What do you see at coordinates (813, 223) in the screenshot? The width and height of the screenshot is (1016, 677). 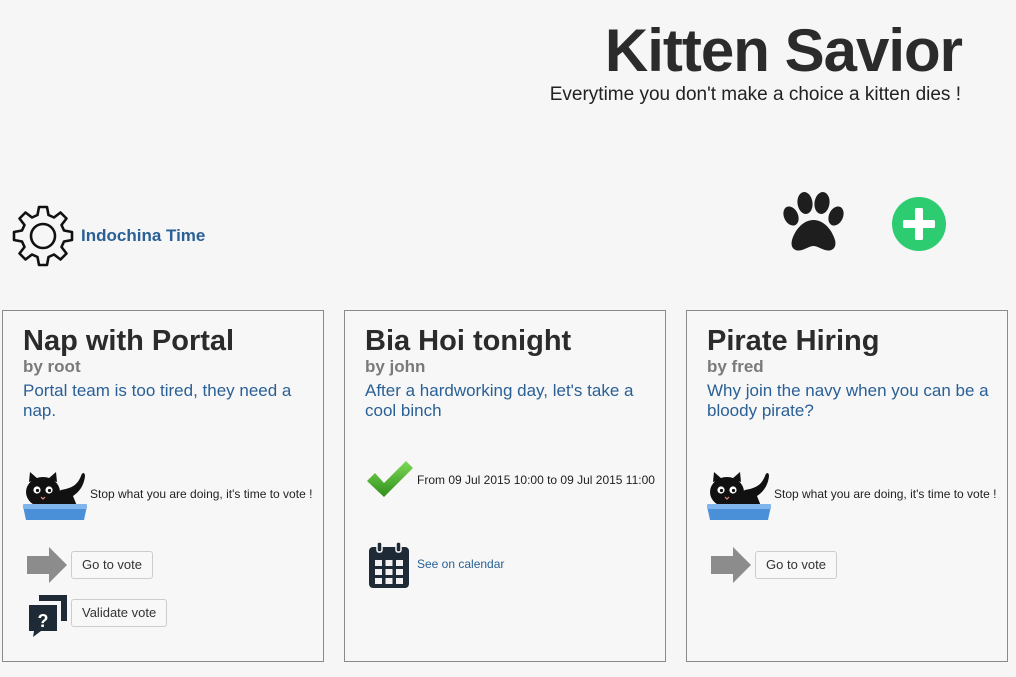 I see `paw-icon` at bounding box center [813, 223].